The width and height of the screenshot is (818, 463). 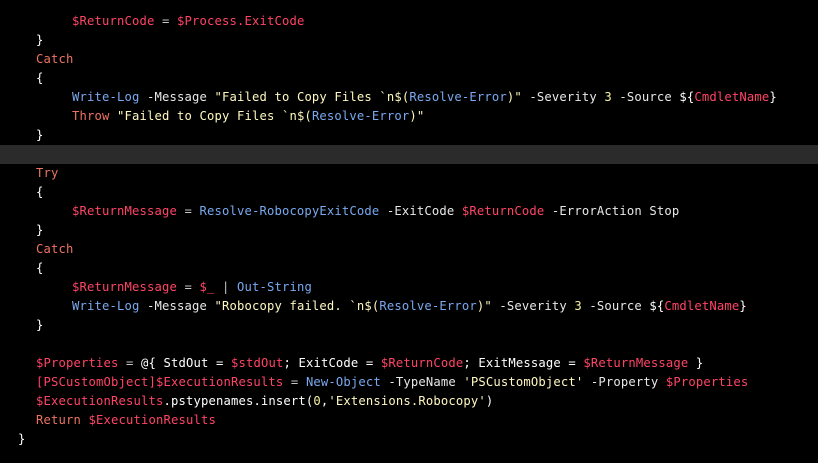 What do you see at coordinates (185, 363) in the screenshot?
I see `code-token-plain: @{ StdOut =` at bounding box center [185, 363].